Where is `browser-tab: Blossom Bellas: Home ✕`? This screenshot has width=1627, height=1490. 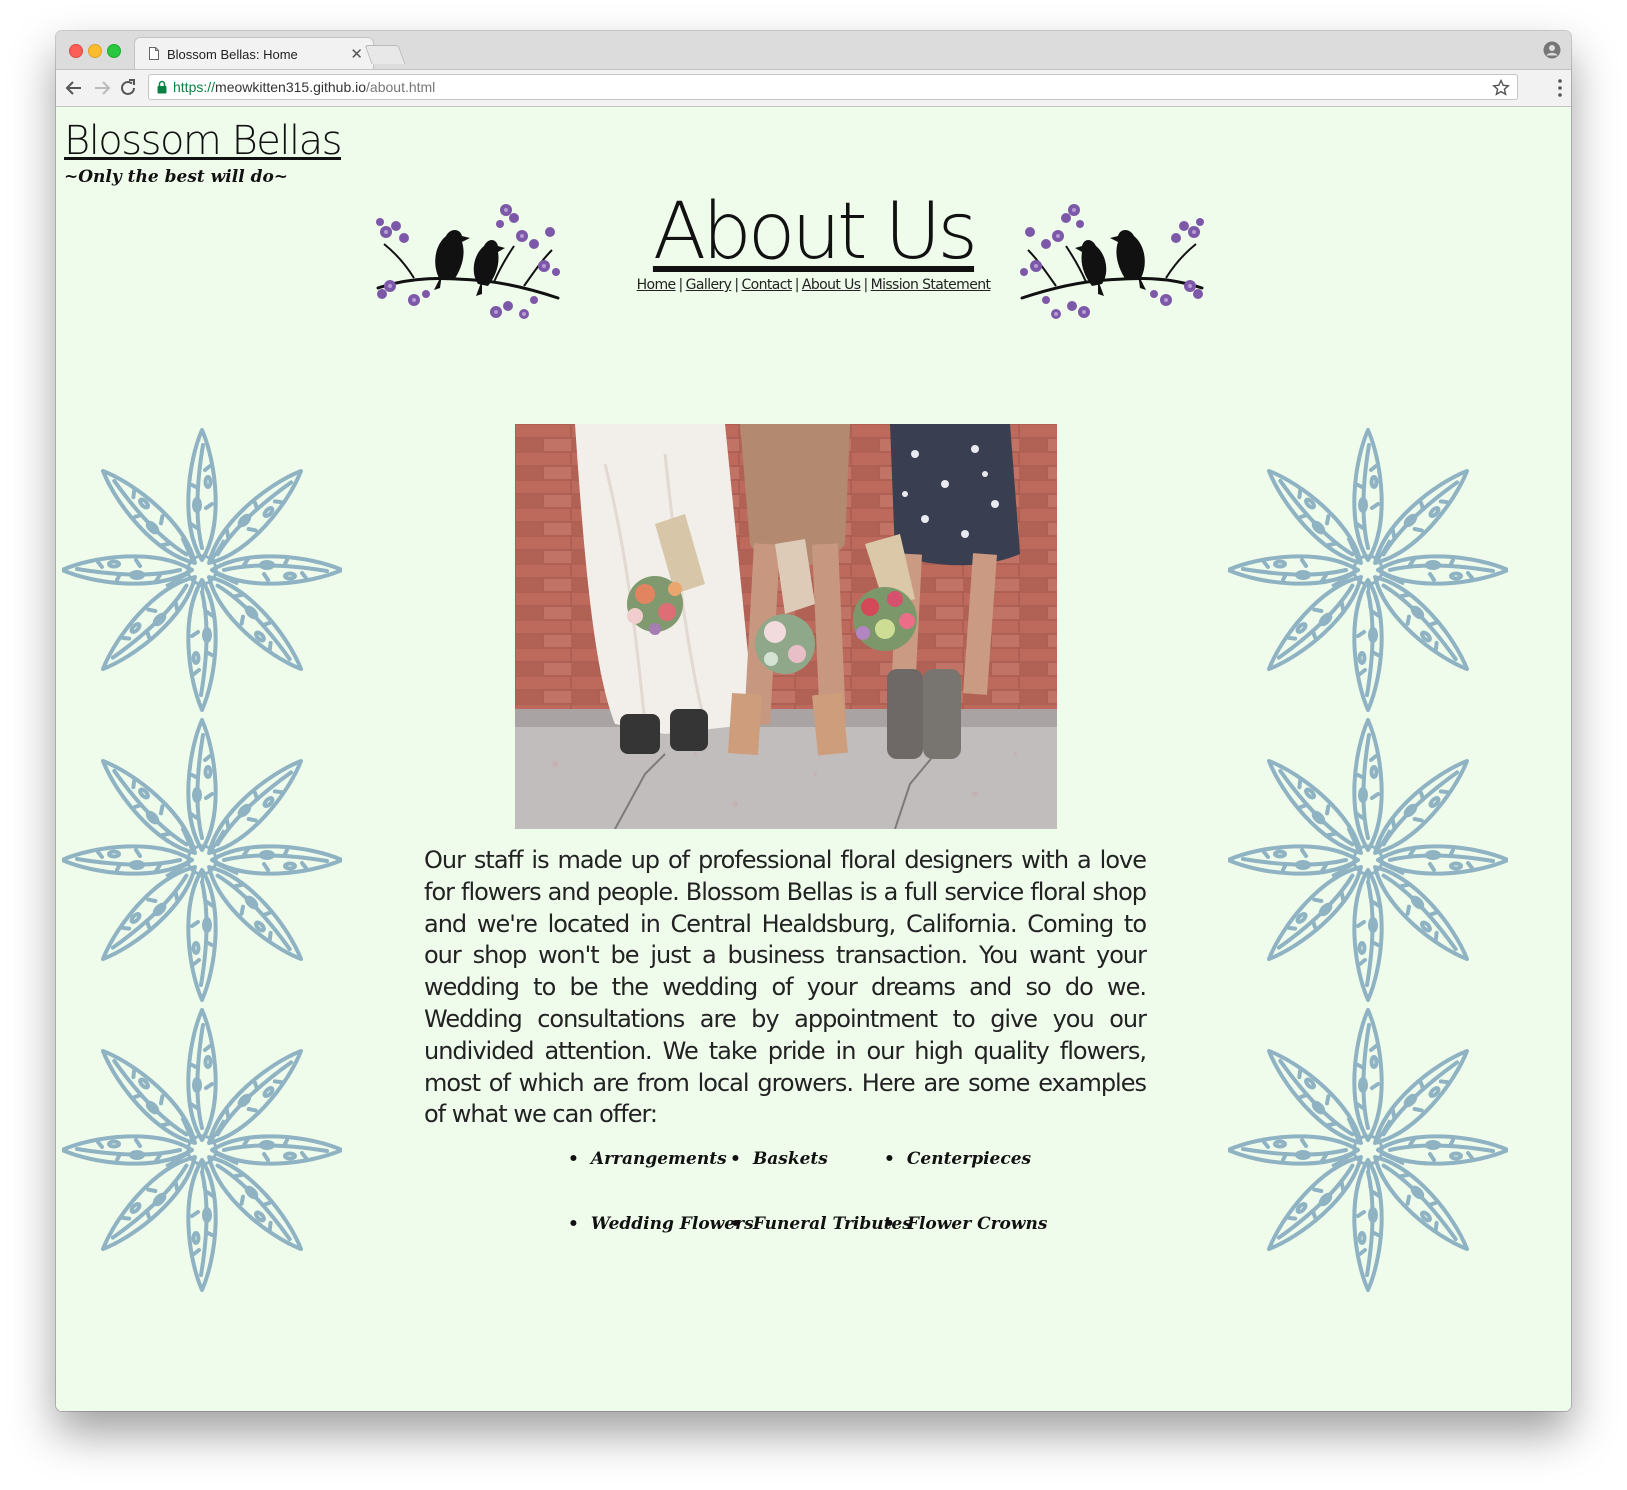 browser-tab: Blossom Bellas: Home ✕ is located at coordinates (254, 53).